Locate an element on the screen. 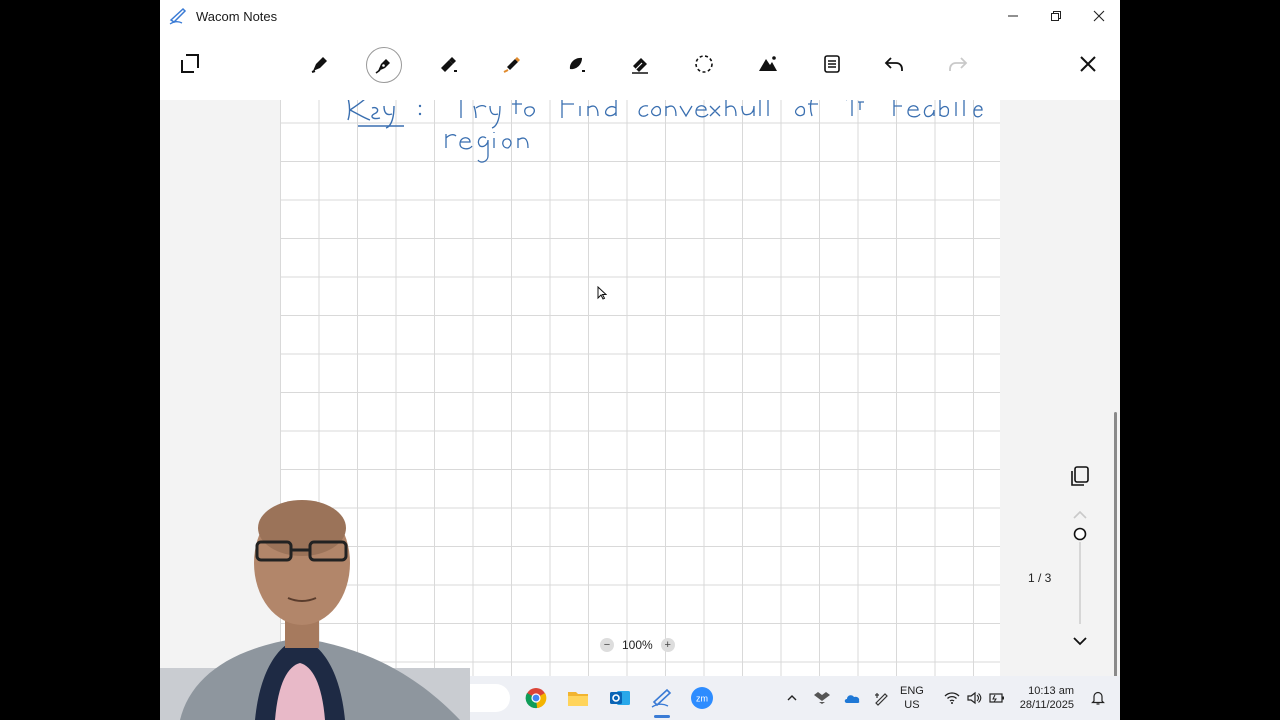 This screenshot has width=1280, height=720. pen-tray-icon is located at coordinates (881, 699).